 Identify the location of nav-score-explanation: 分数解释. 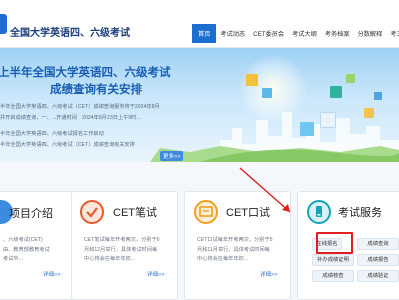
(370, 34).